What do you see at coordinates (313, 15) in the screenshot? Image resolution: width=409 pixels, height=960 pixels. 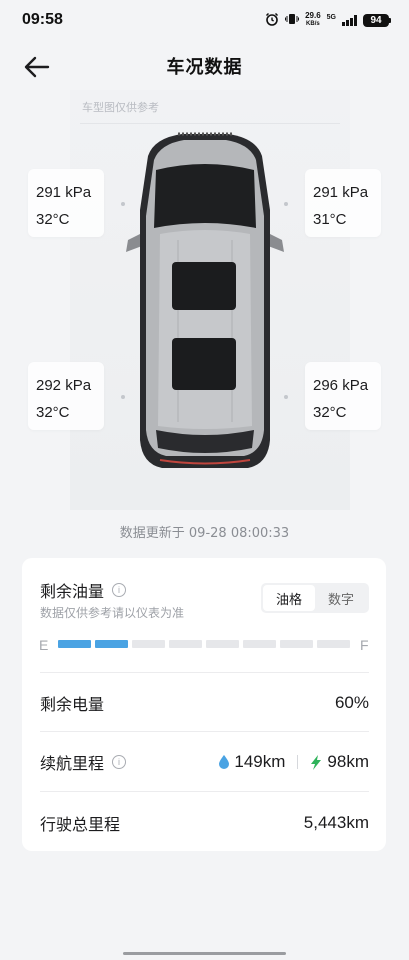 I see `net-speed-value: 29.6` at bounding box center [313, 15].